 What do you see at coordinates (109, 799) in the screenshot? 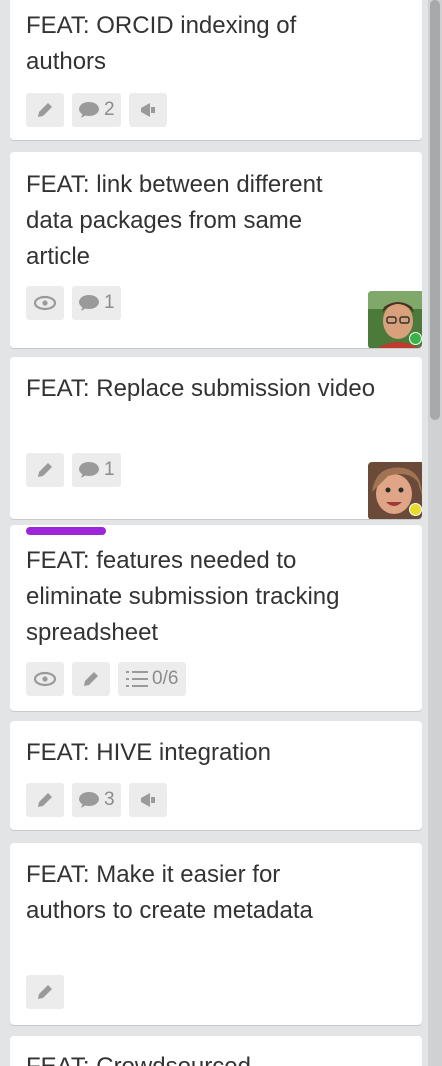
I see `comment-count: 3` at bounding box center [109, 799].